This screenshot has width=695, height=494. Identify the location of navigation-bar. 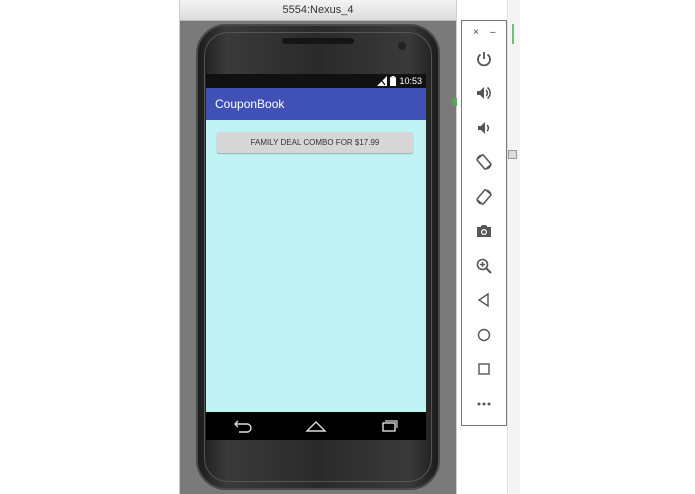
(316, 426).